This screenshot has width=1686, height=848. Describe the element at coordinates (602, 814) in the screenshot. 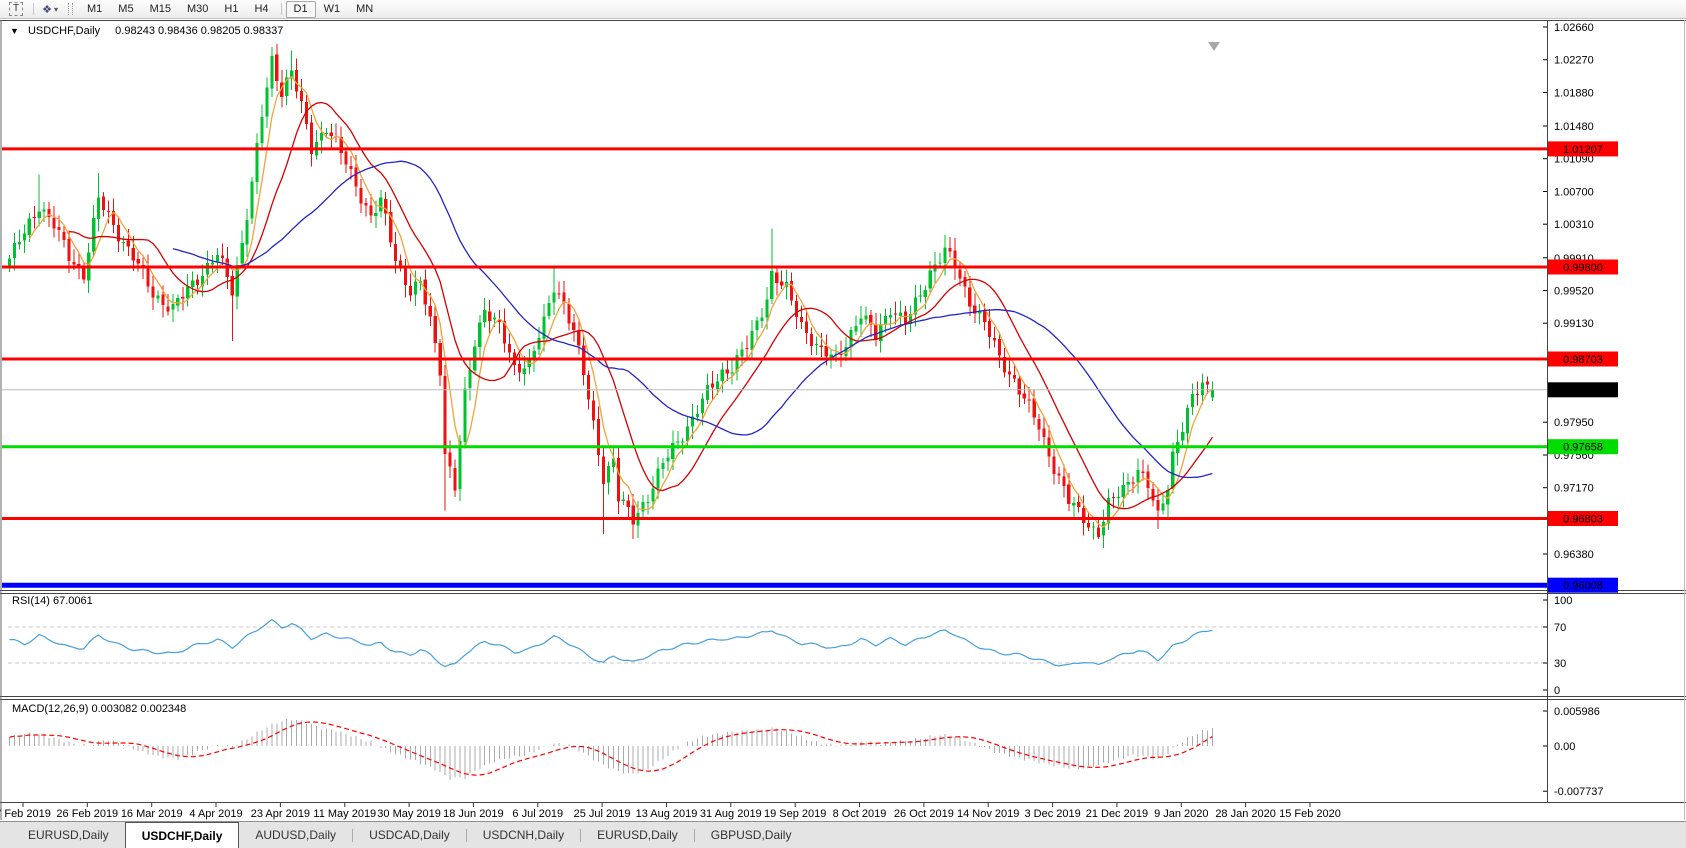

I see `date-tick-label: 25 Jul 2019` at that location.